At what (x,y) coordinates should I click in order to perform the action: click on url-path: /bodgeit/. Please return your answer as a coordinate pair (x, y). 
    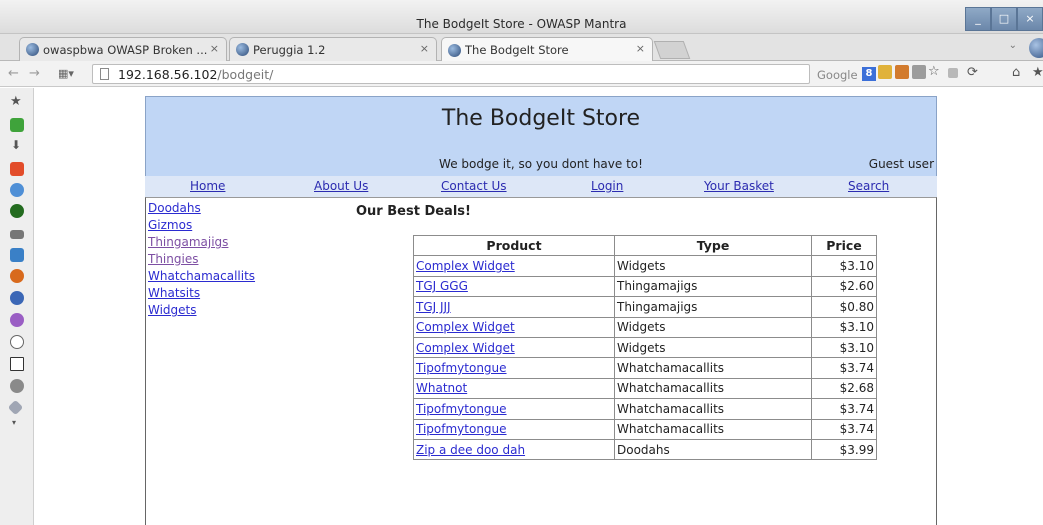
    Looking at the image, I should click on (245, 74).